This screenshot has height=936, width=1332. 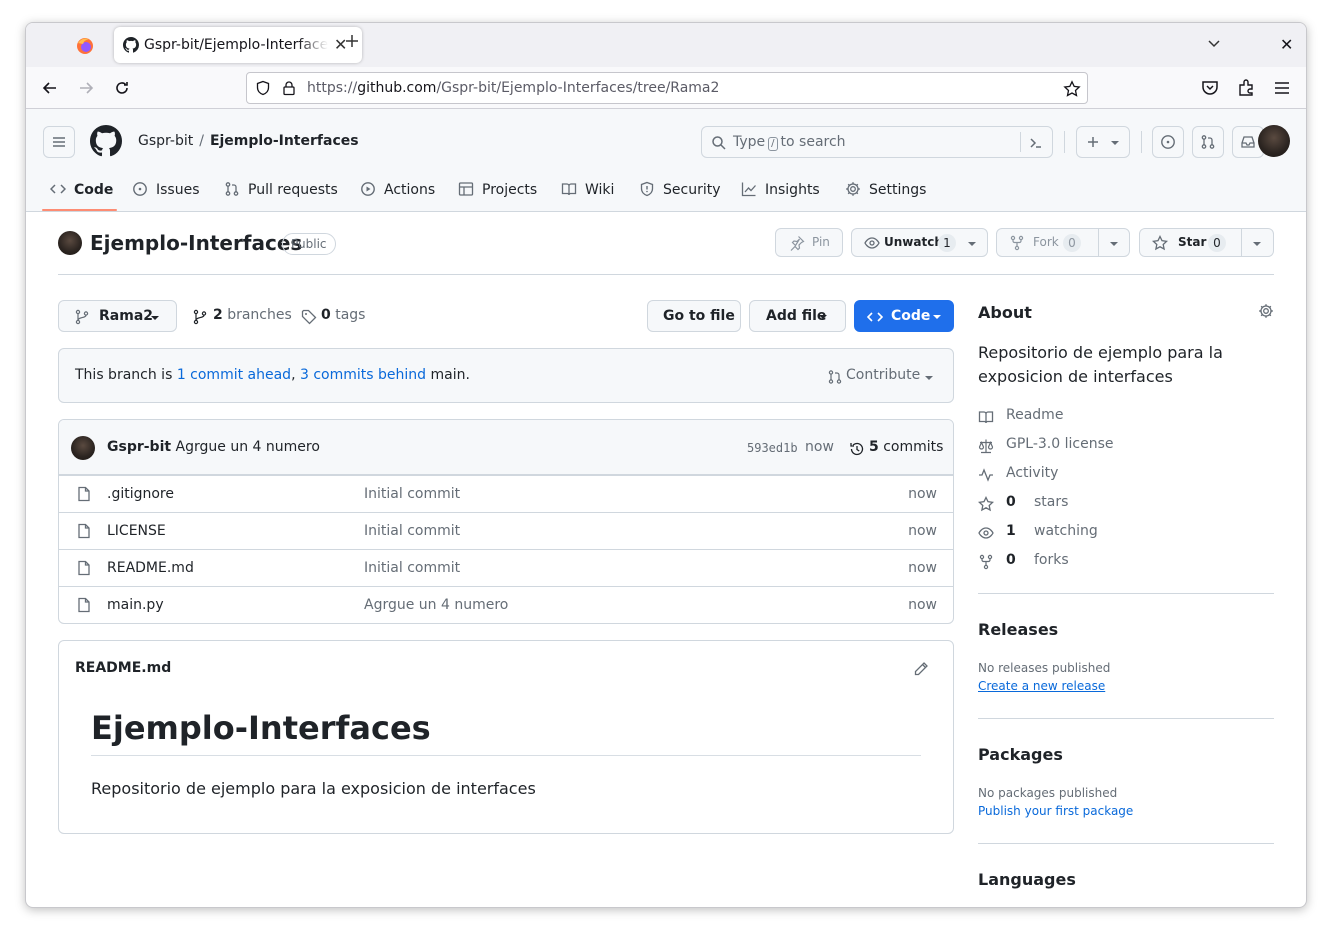 What do you see at coordinates (117, 316) in the screenshot?
I see `branch-select-button: Rama2` at bounding box center [117, 316].